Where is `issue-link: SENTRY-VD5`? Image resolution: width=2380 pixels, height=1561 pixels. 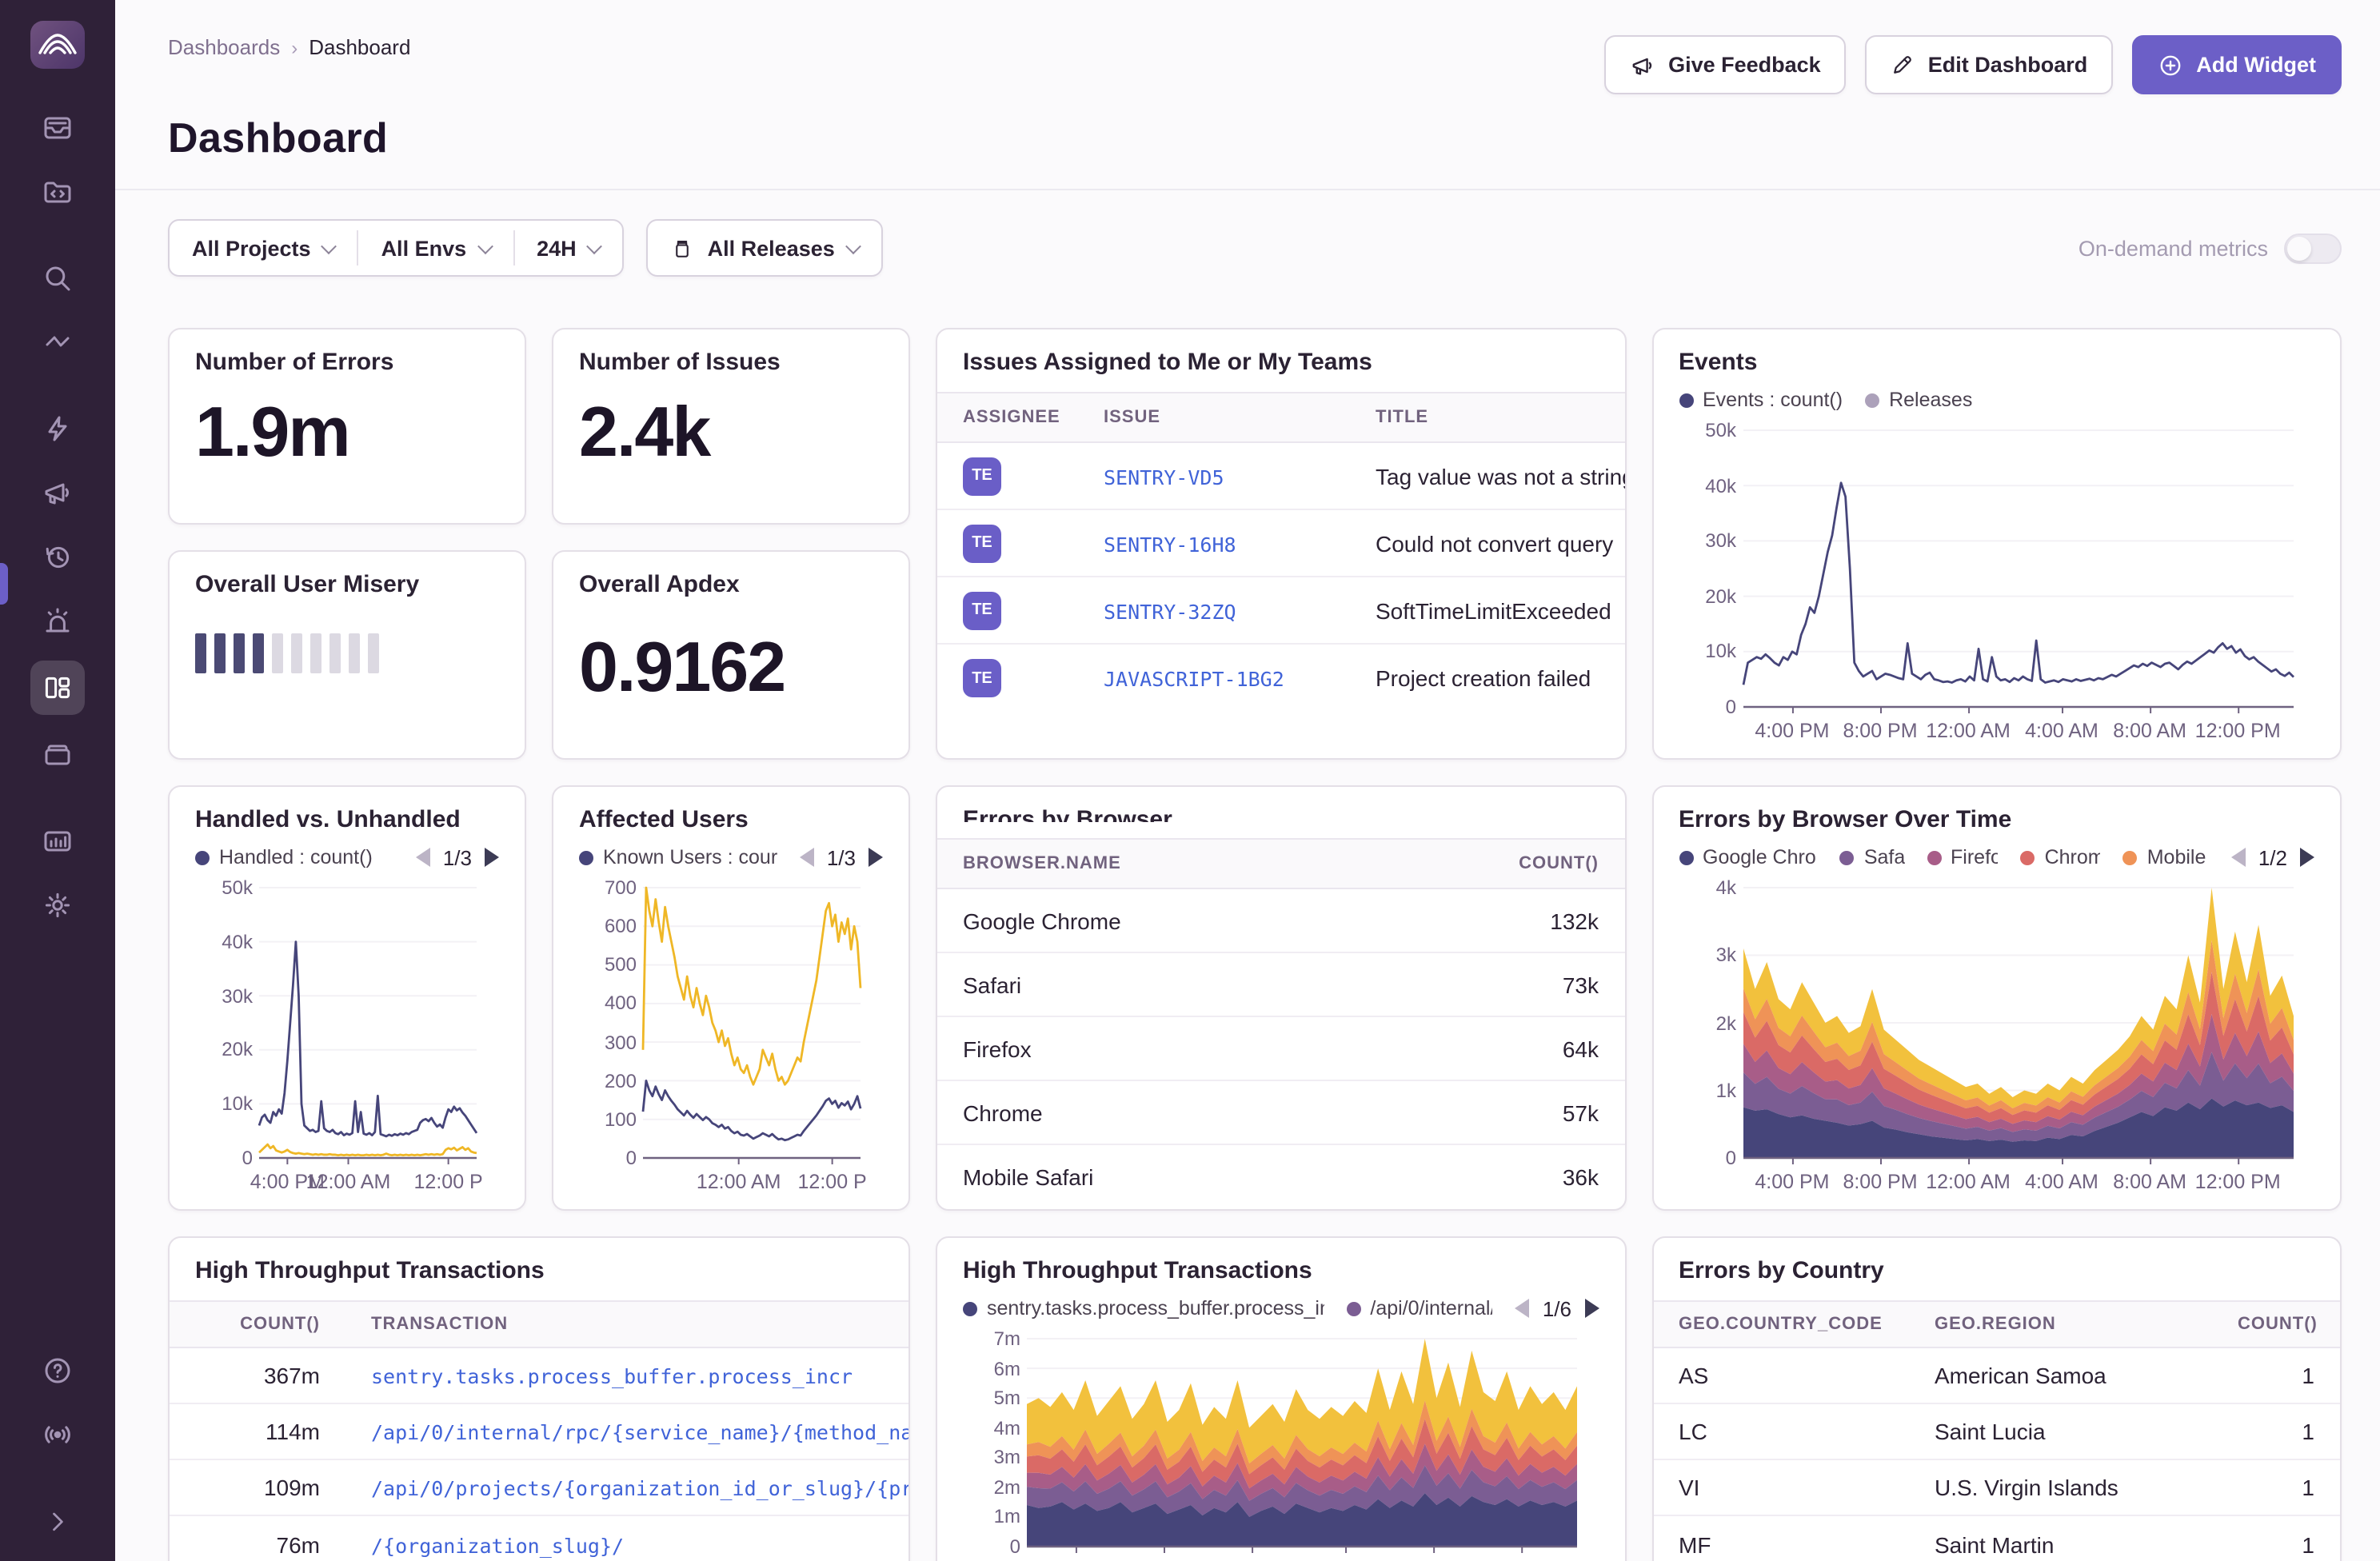 issue-link: SENTRY-VD5 is located at coordinates (1214, 476).